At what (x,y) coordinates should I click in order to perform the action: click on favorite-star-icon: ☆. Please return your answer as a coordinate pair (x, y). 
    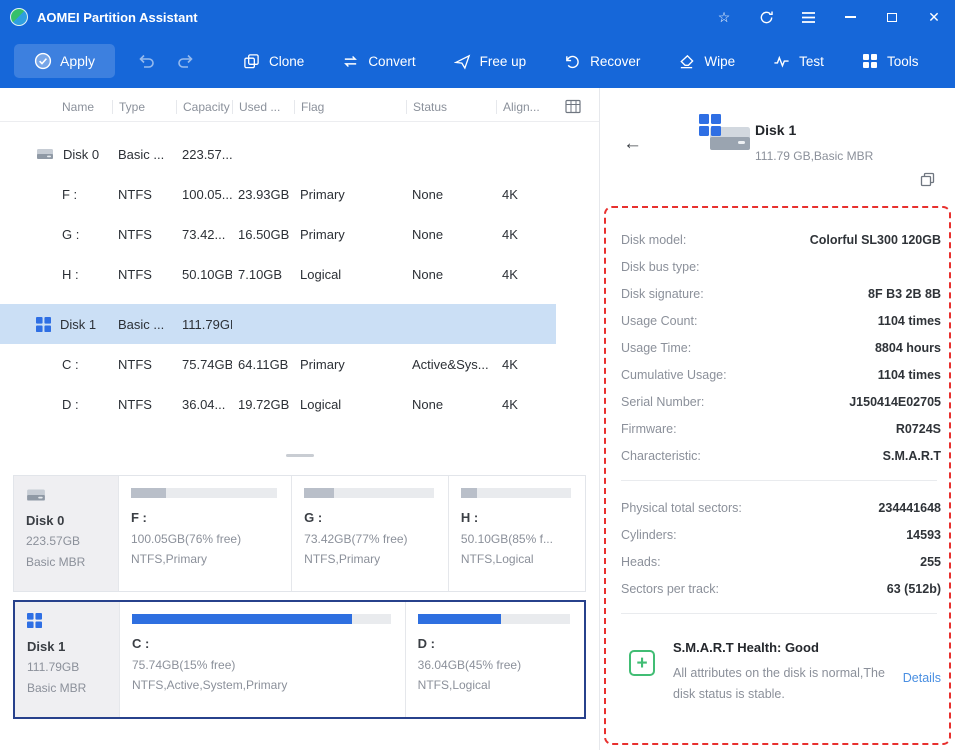
    Looking at the image, I should click on (724, 17).